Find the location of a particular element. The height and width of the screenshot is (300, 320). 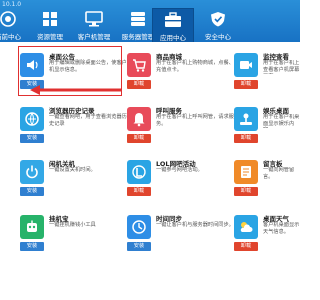

app-description: 一键向网管留言。 is located at coordinates (279, 173).